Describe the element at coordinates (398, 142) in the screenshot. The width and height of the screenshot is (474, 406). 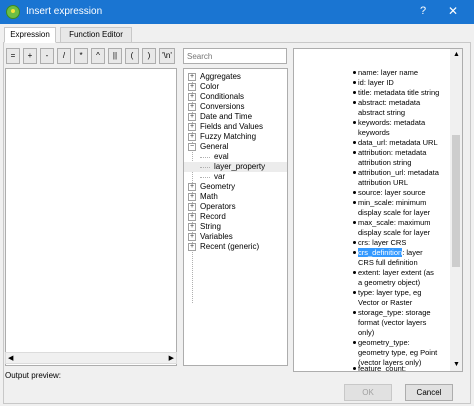
I see `help-line: data_url: metadata URL` at that location.